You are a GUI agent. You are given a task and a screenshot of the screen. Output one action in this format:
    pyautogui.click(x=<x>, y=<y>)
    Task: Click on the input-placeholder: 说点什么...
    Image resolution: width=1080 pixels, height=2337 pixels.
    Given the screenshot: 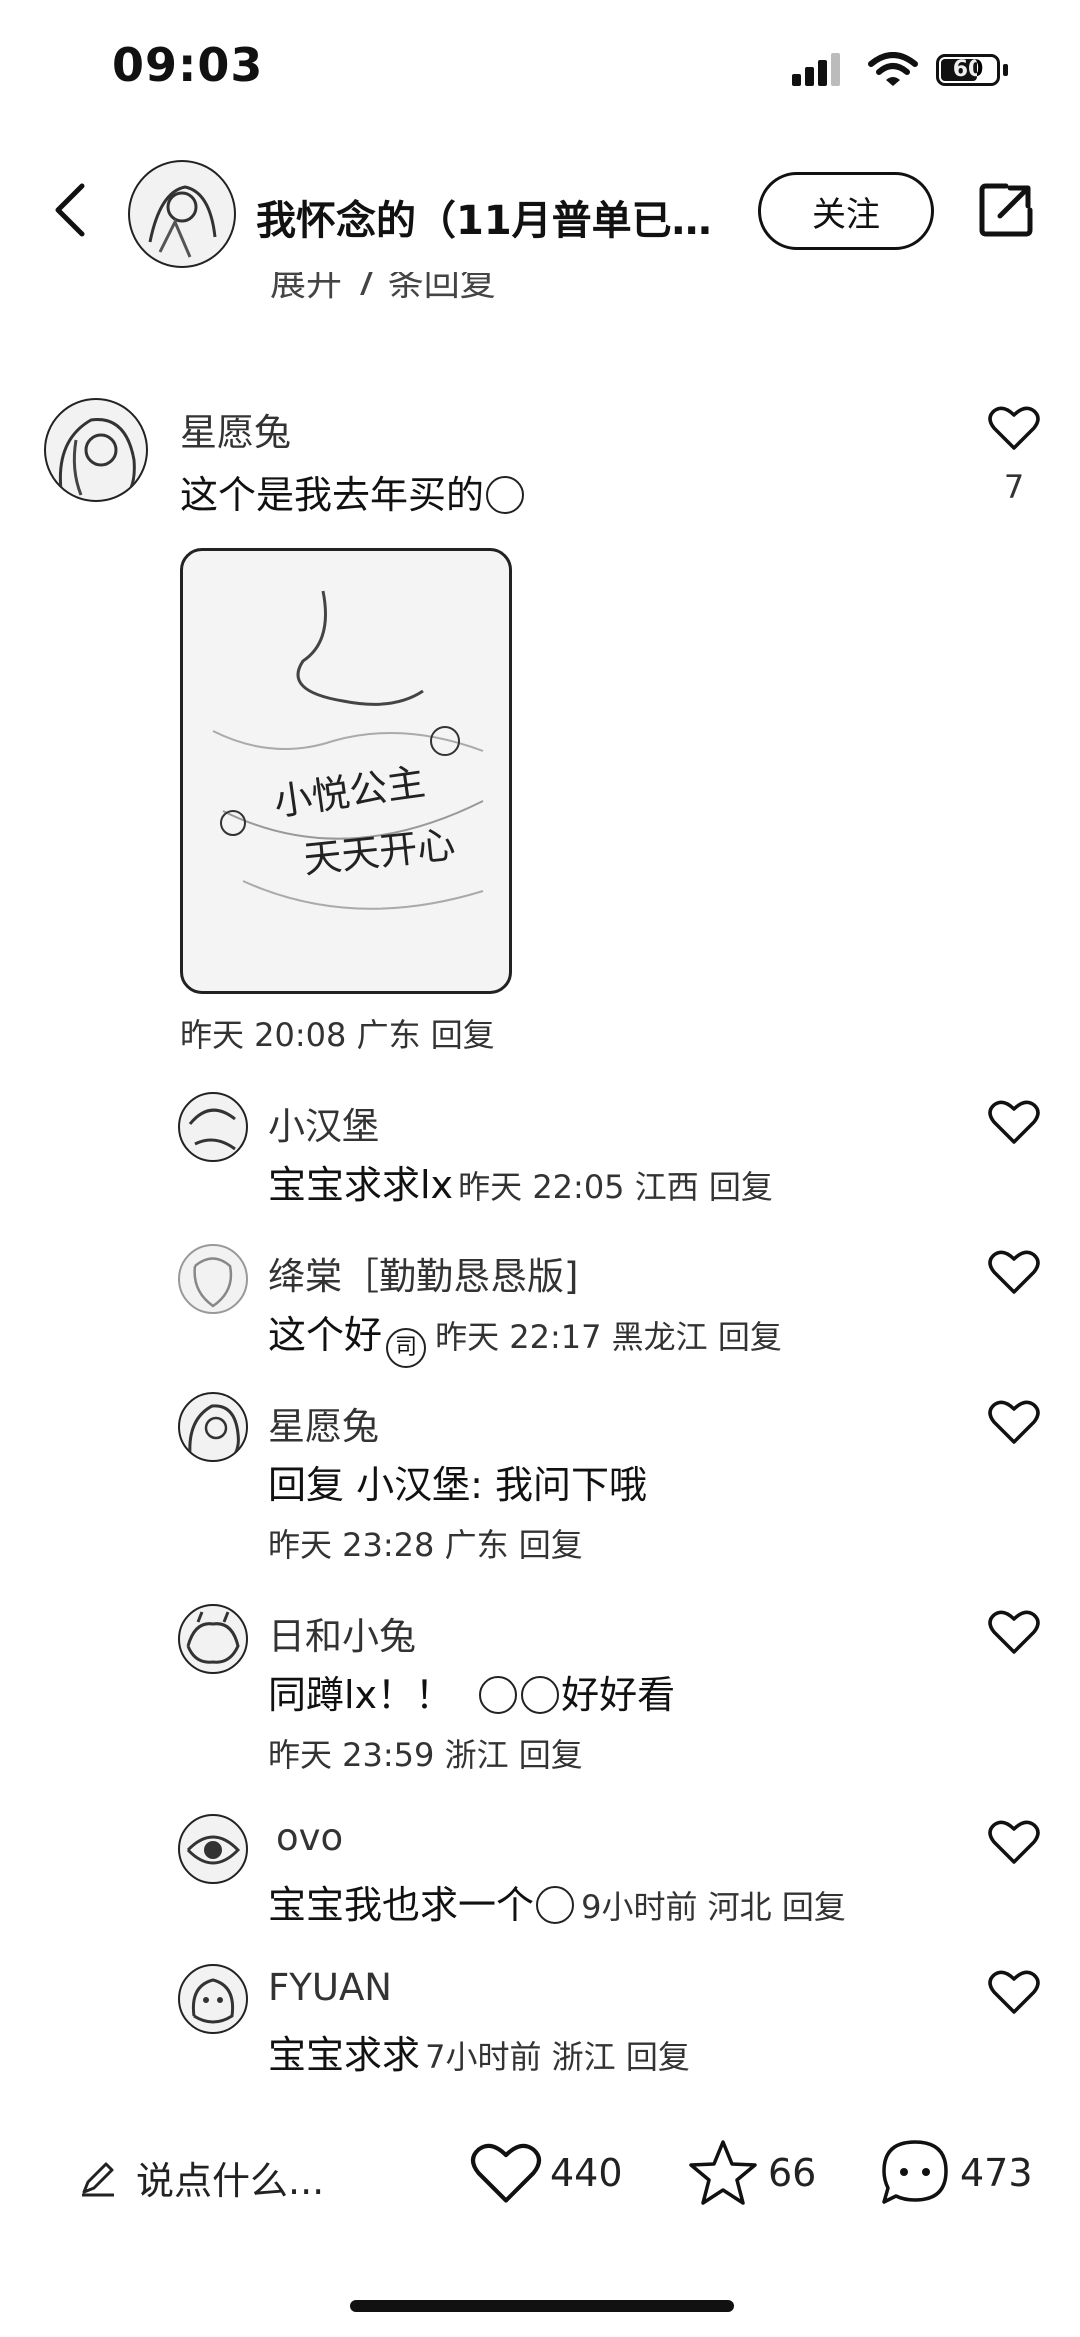 What is the action you would take?
    pyautogui.click(x=230, y=2181)
    